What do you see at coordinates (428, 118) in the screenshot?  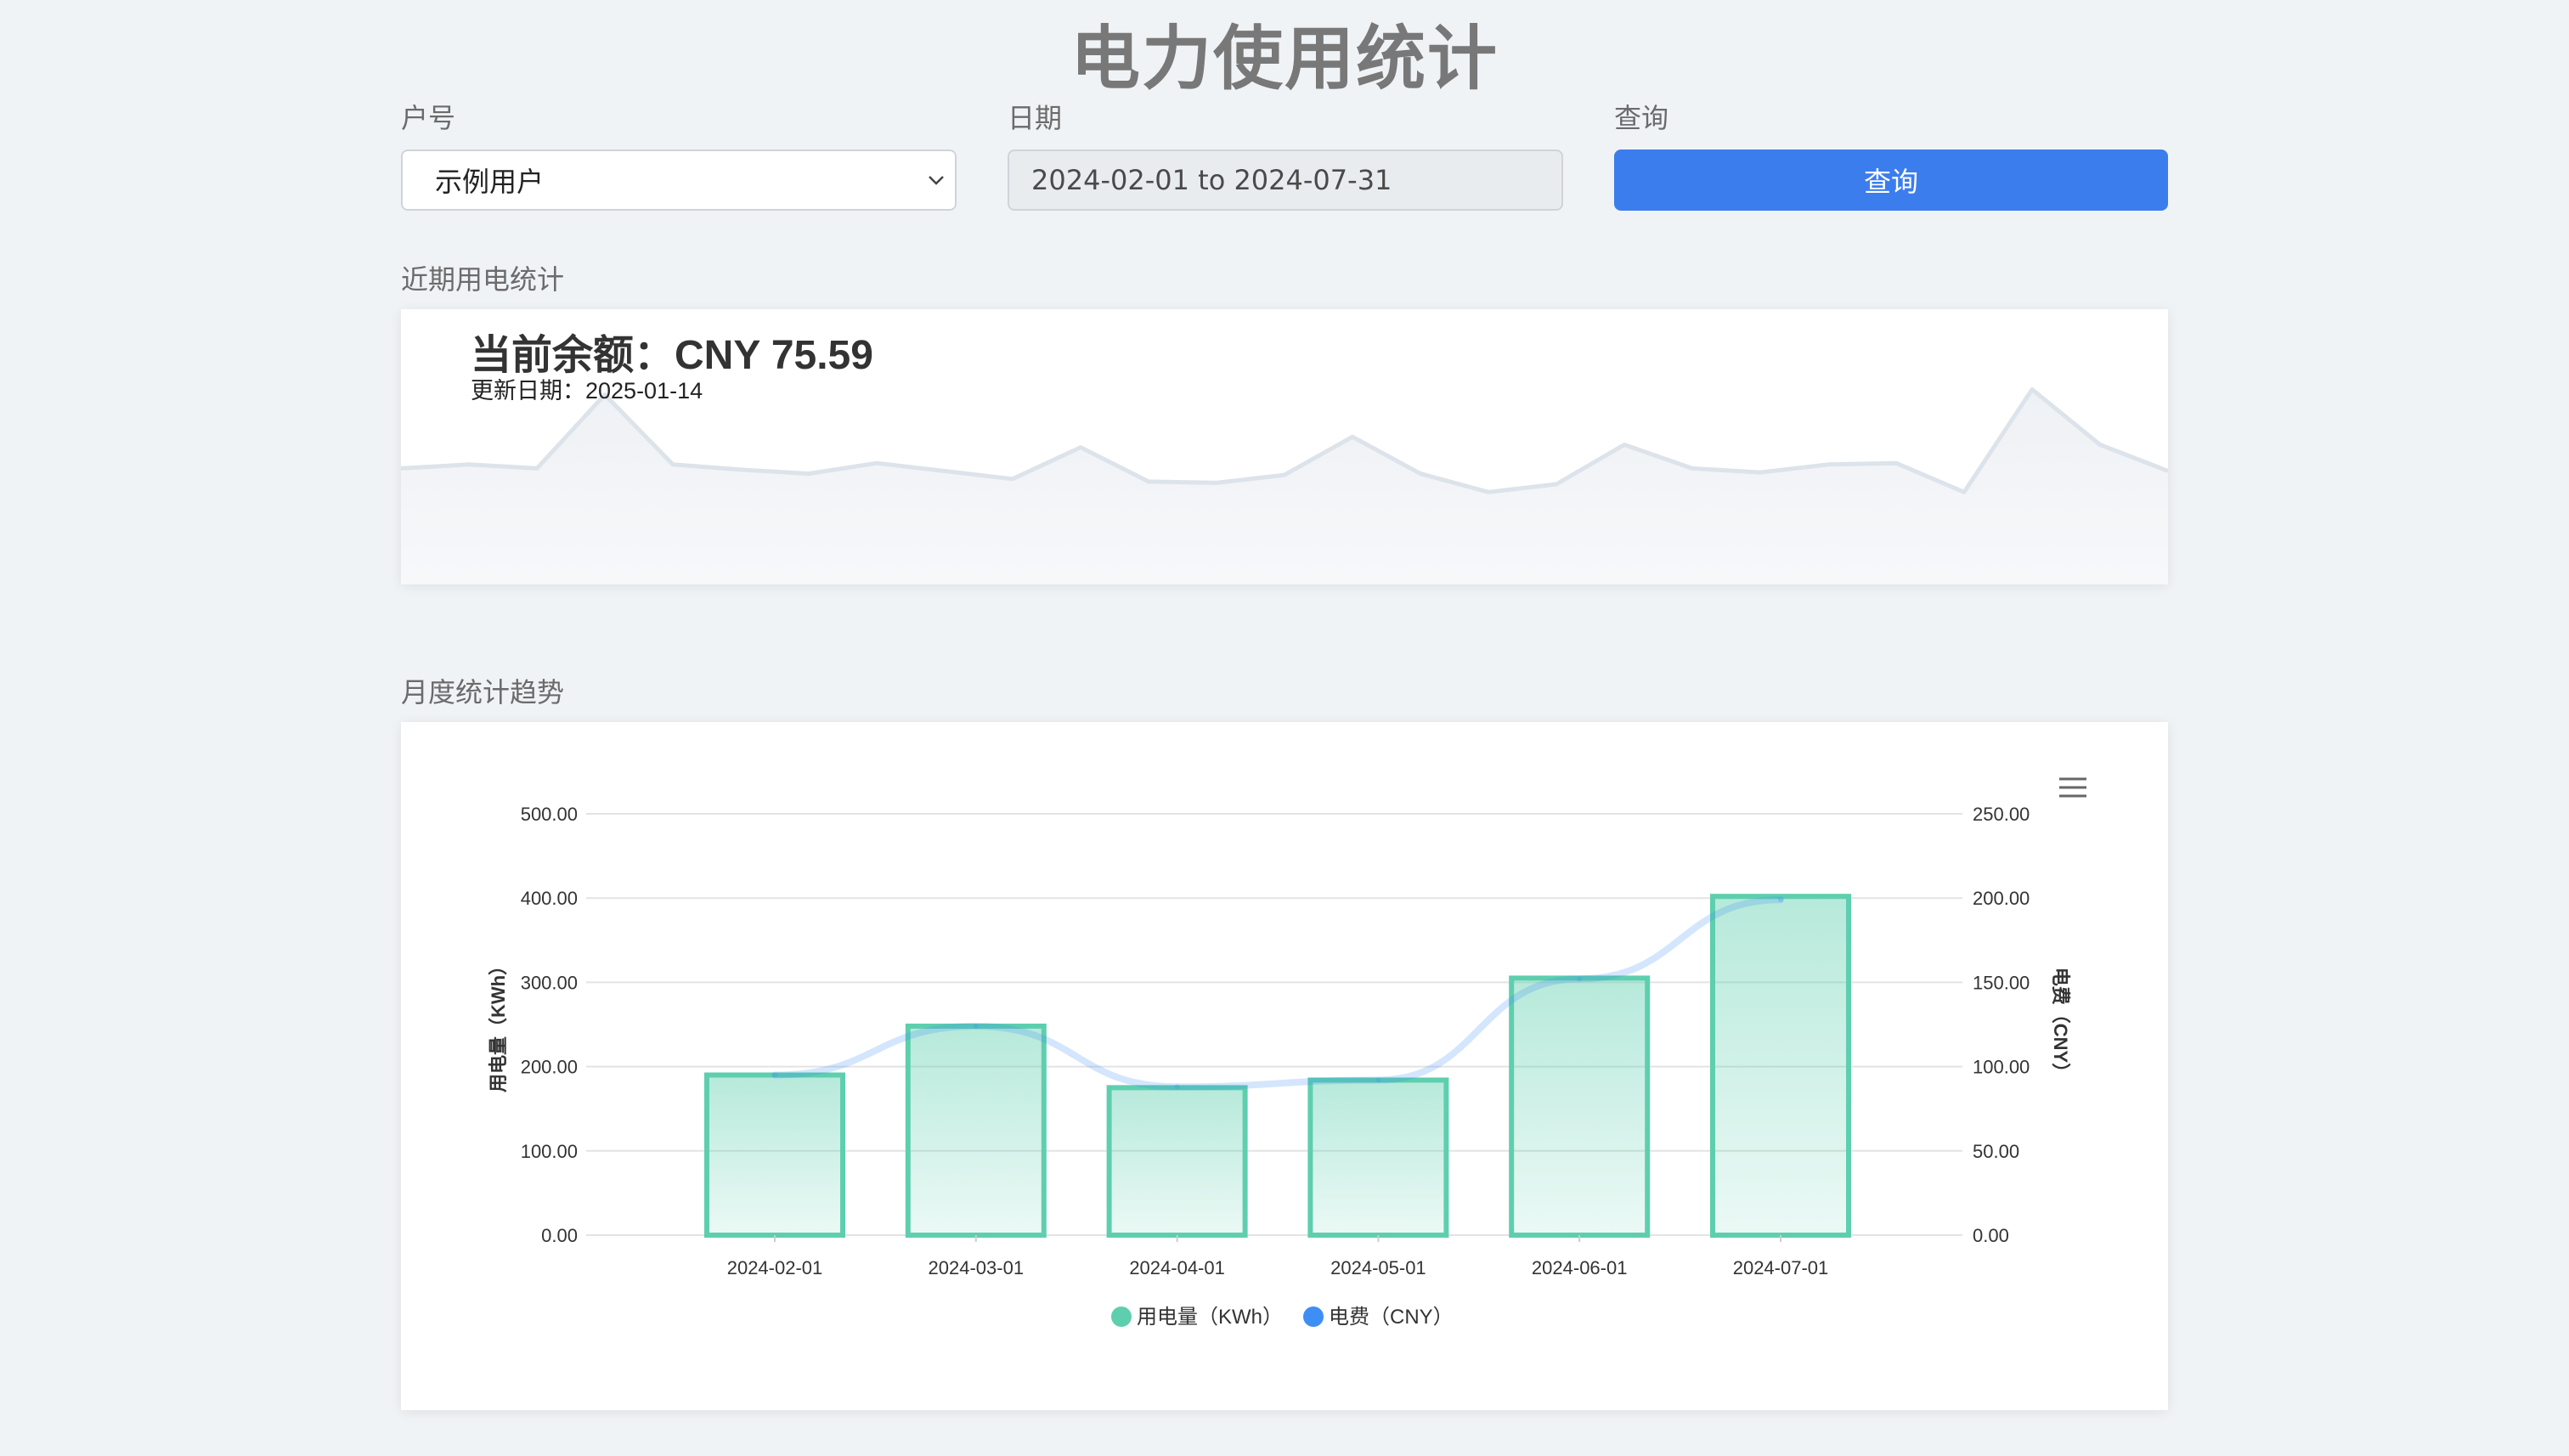 I see `account-label: 户号` at bounding box center [428, 118].